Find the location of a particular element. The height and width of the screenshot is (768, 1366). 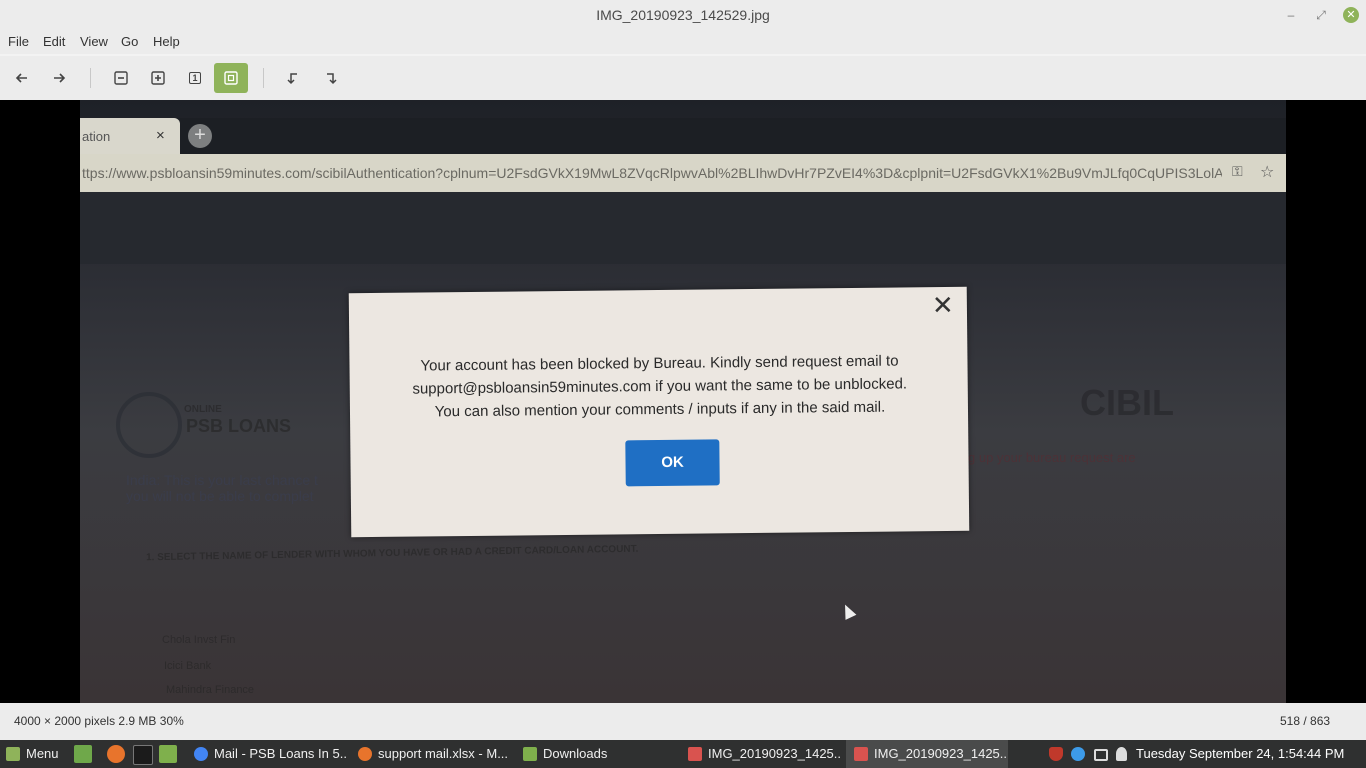

task-downloads: Downloads is located at coordinates (596, 754).